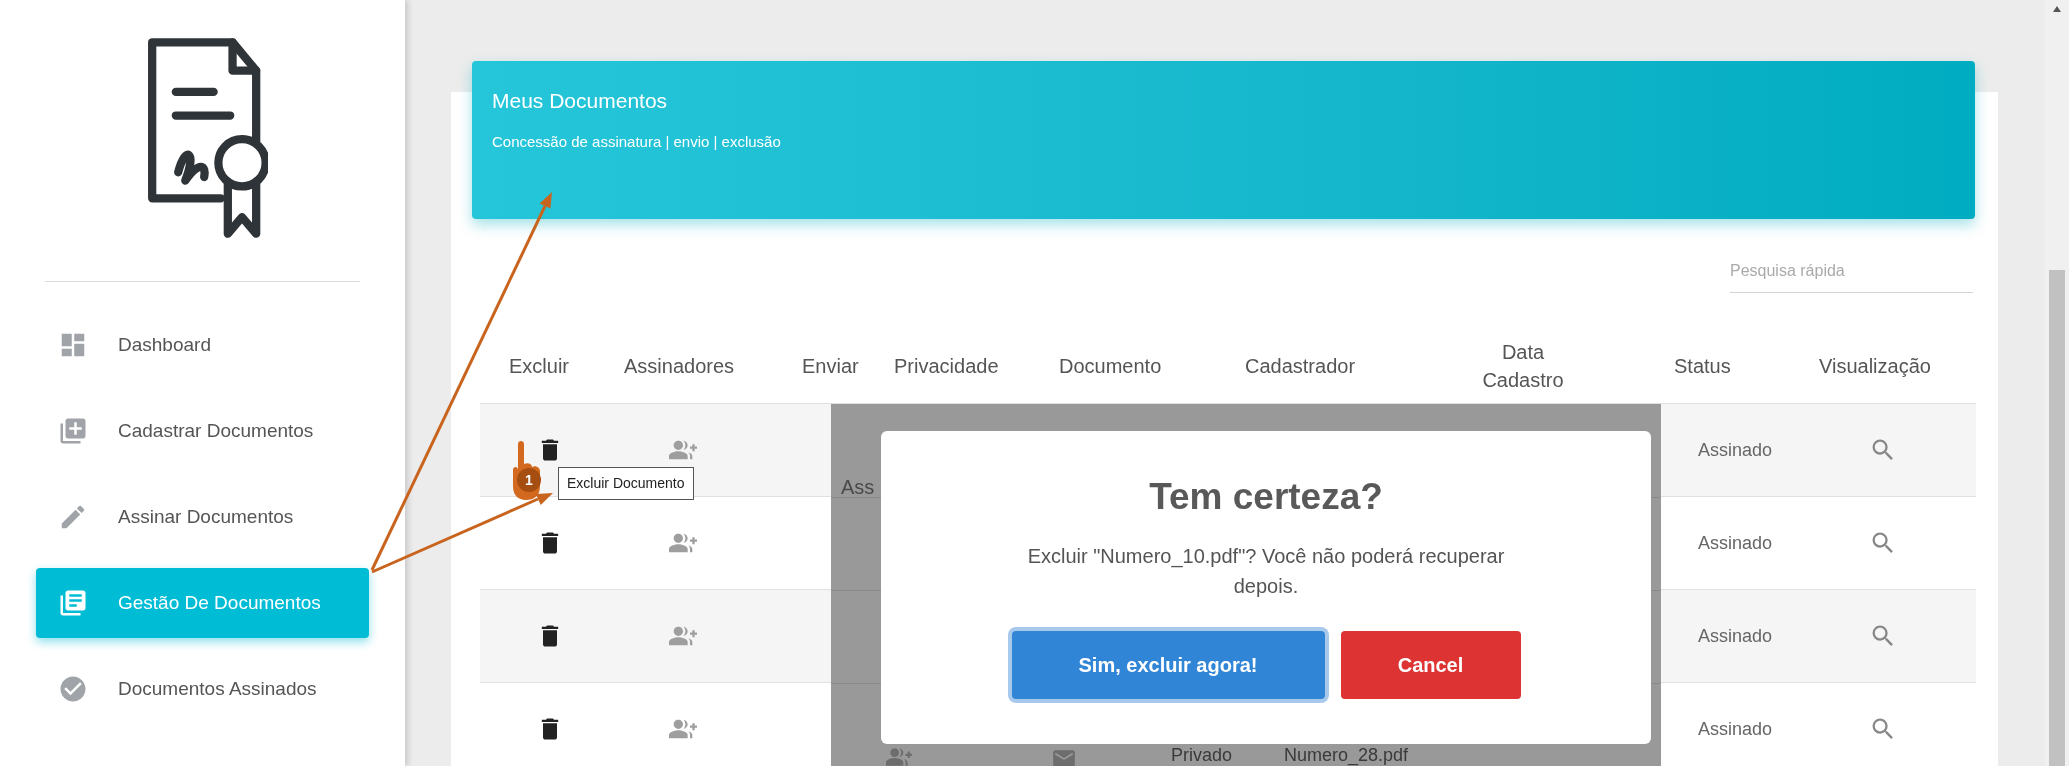  What do you see at coordinates (830, 366) in the screenshot?
I see `column-header: Enviar` at bounding box center [830, 366].